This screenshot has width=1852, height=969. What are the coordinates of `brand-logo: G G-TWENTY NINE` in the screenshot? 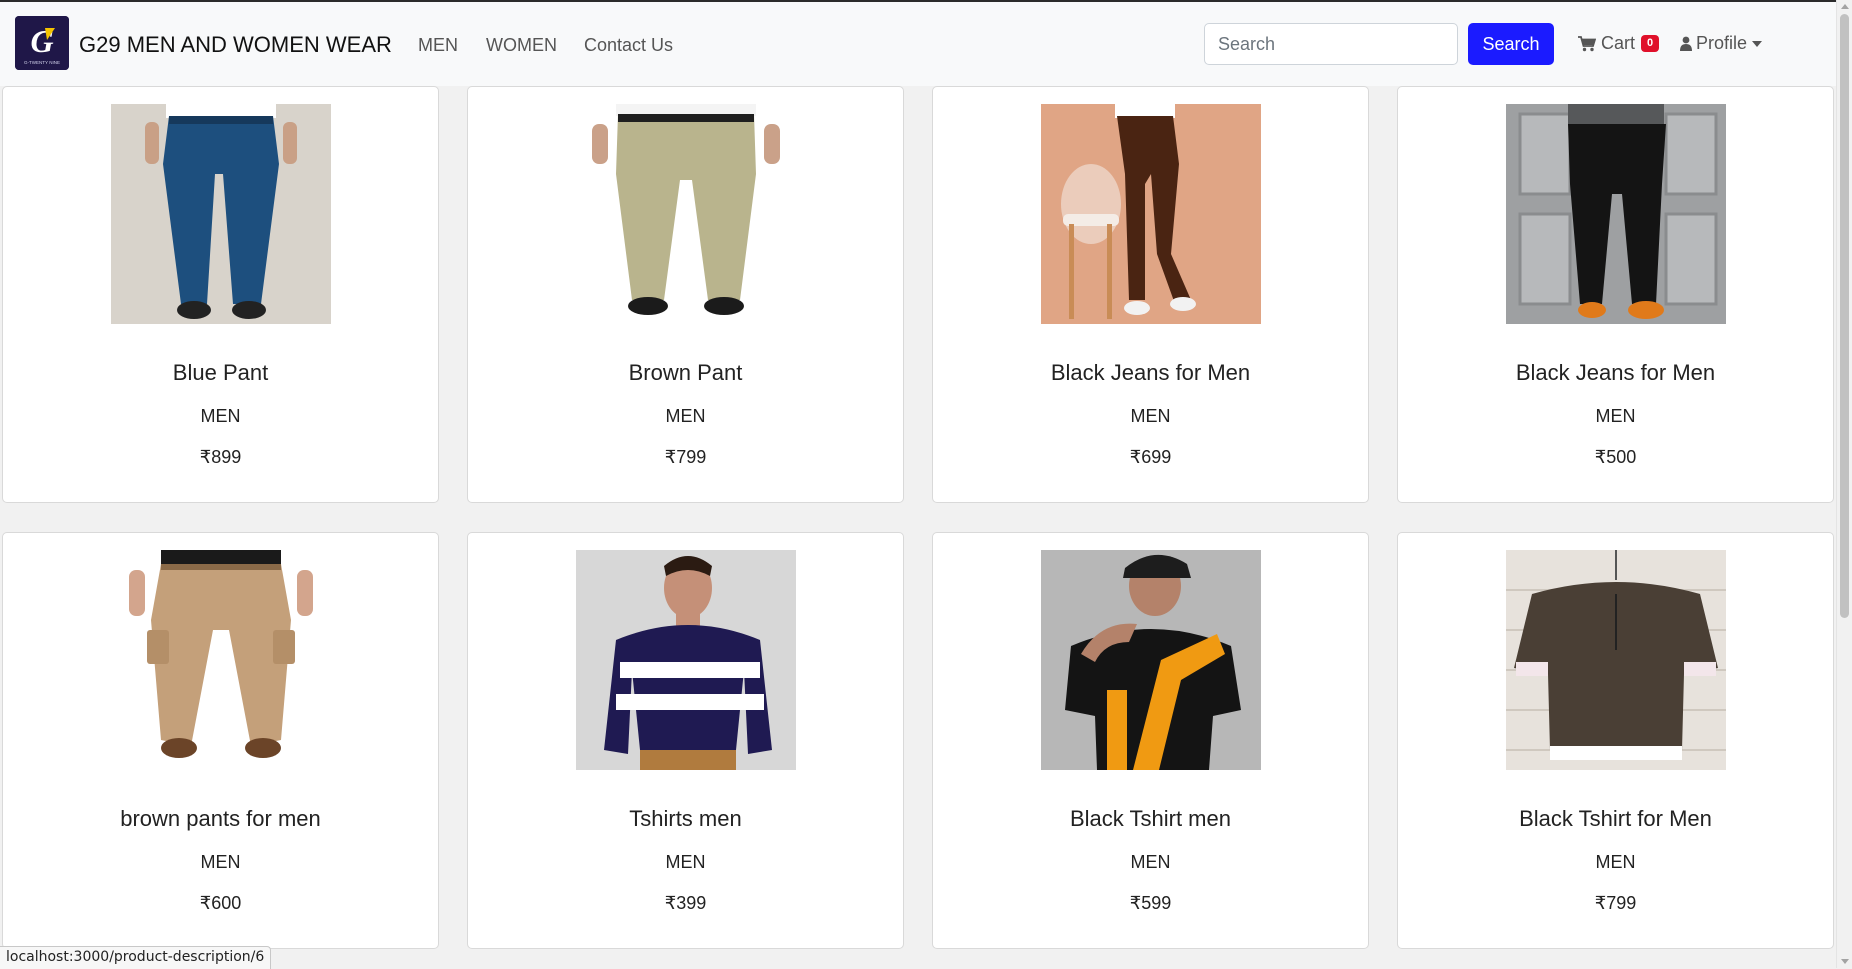 It's located at (42, 43).